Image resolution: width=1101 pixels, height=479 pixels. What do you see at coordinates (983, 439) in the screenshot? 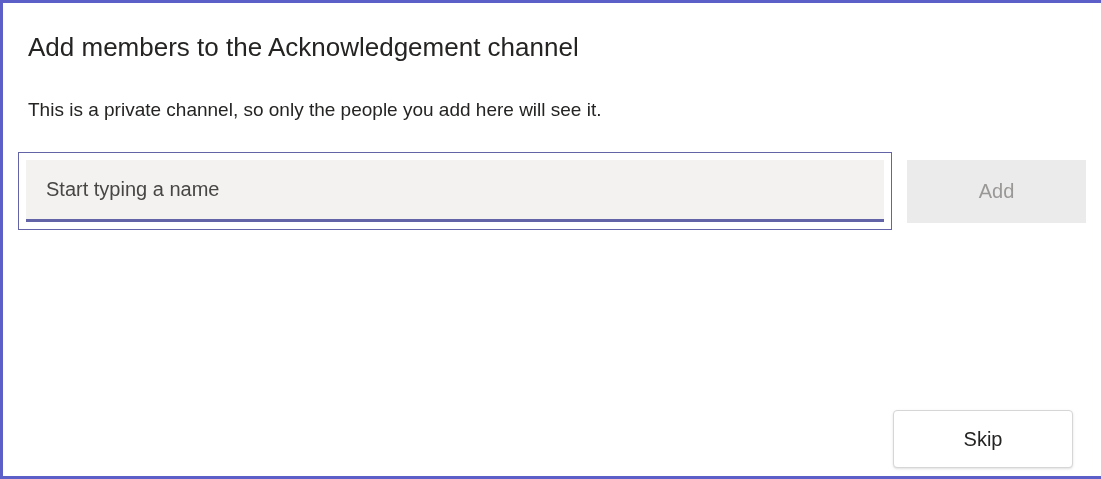
I see `skip-button: Skip` at bounding box center [983, 439].